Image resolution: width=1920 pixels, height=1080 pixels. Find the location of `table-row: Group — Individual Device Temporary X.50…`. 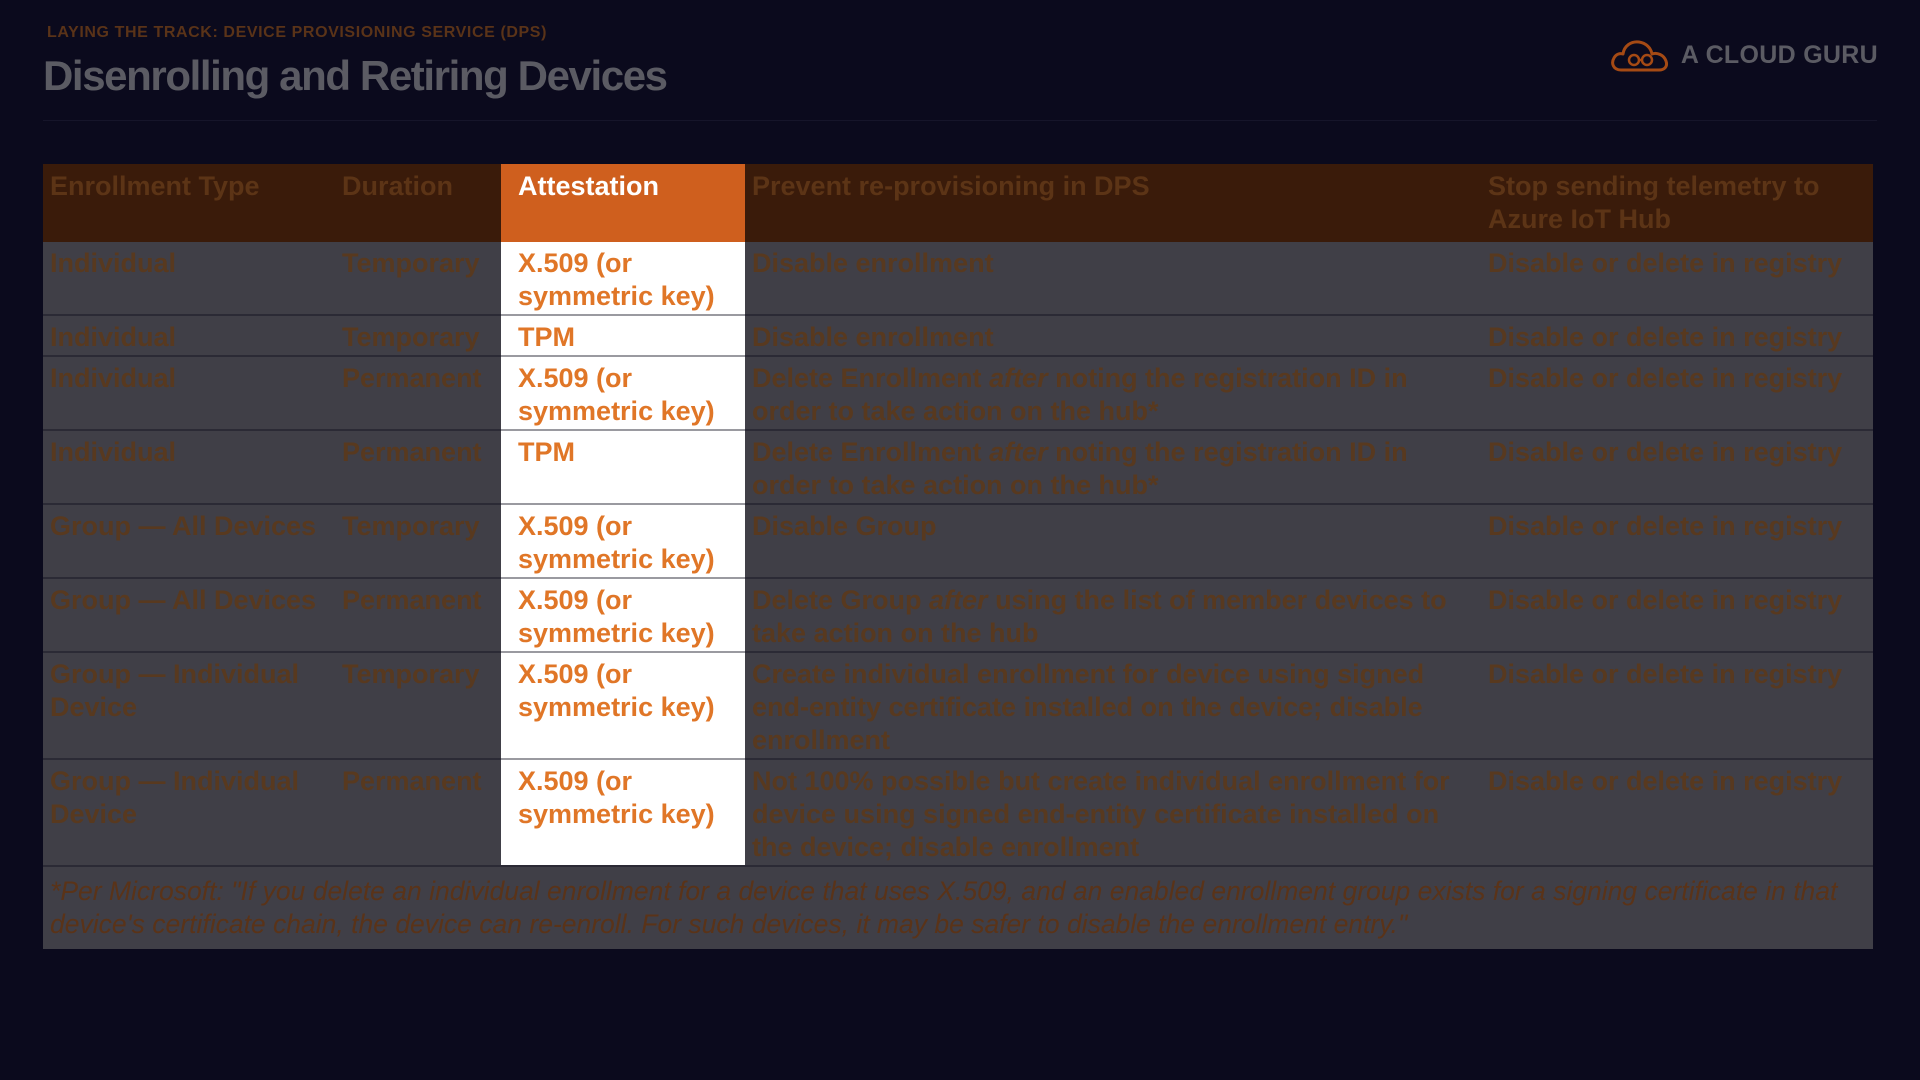

table-row: Group — Individual Device Temporary X.50… is located at coordinates (958, 705).